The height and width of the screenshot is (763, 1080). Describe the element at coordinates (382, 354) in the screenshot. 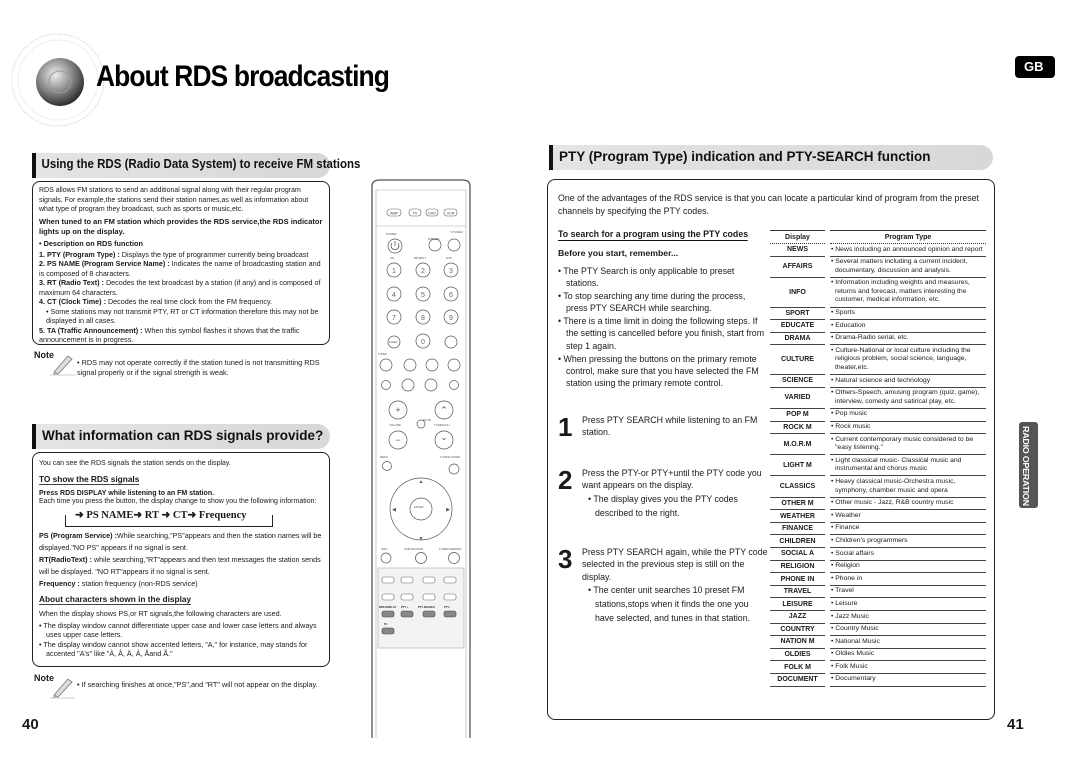

I see `label-tuner: TUNER` at that location.